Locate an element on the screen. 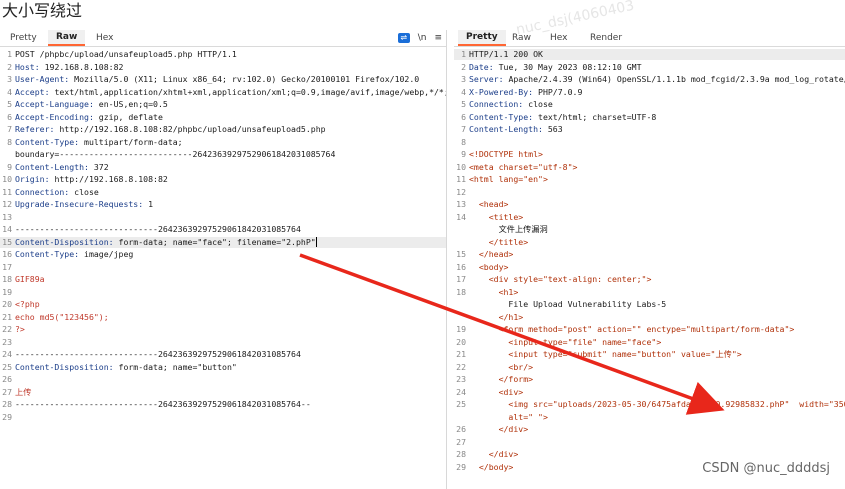 This screenshot has width=845, height=489. response-line: 6 Content-Type: text/html; charset=UTF-8 is located at coordinates (649, 117).